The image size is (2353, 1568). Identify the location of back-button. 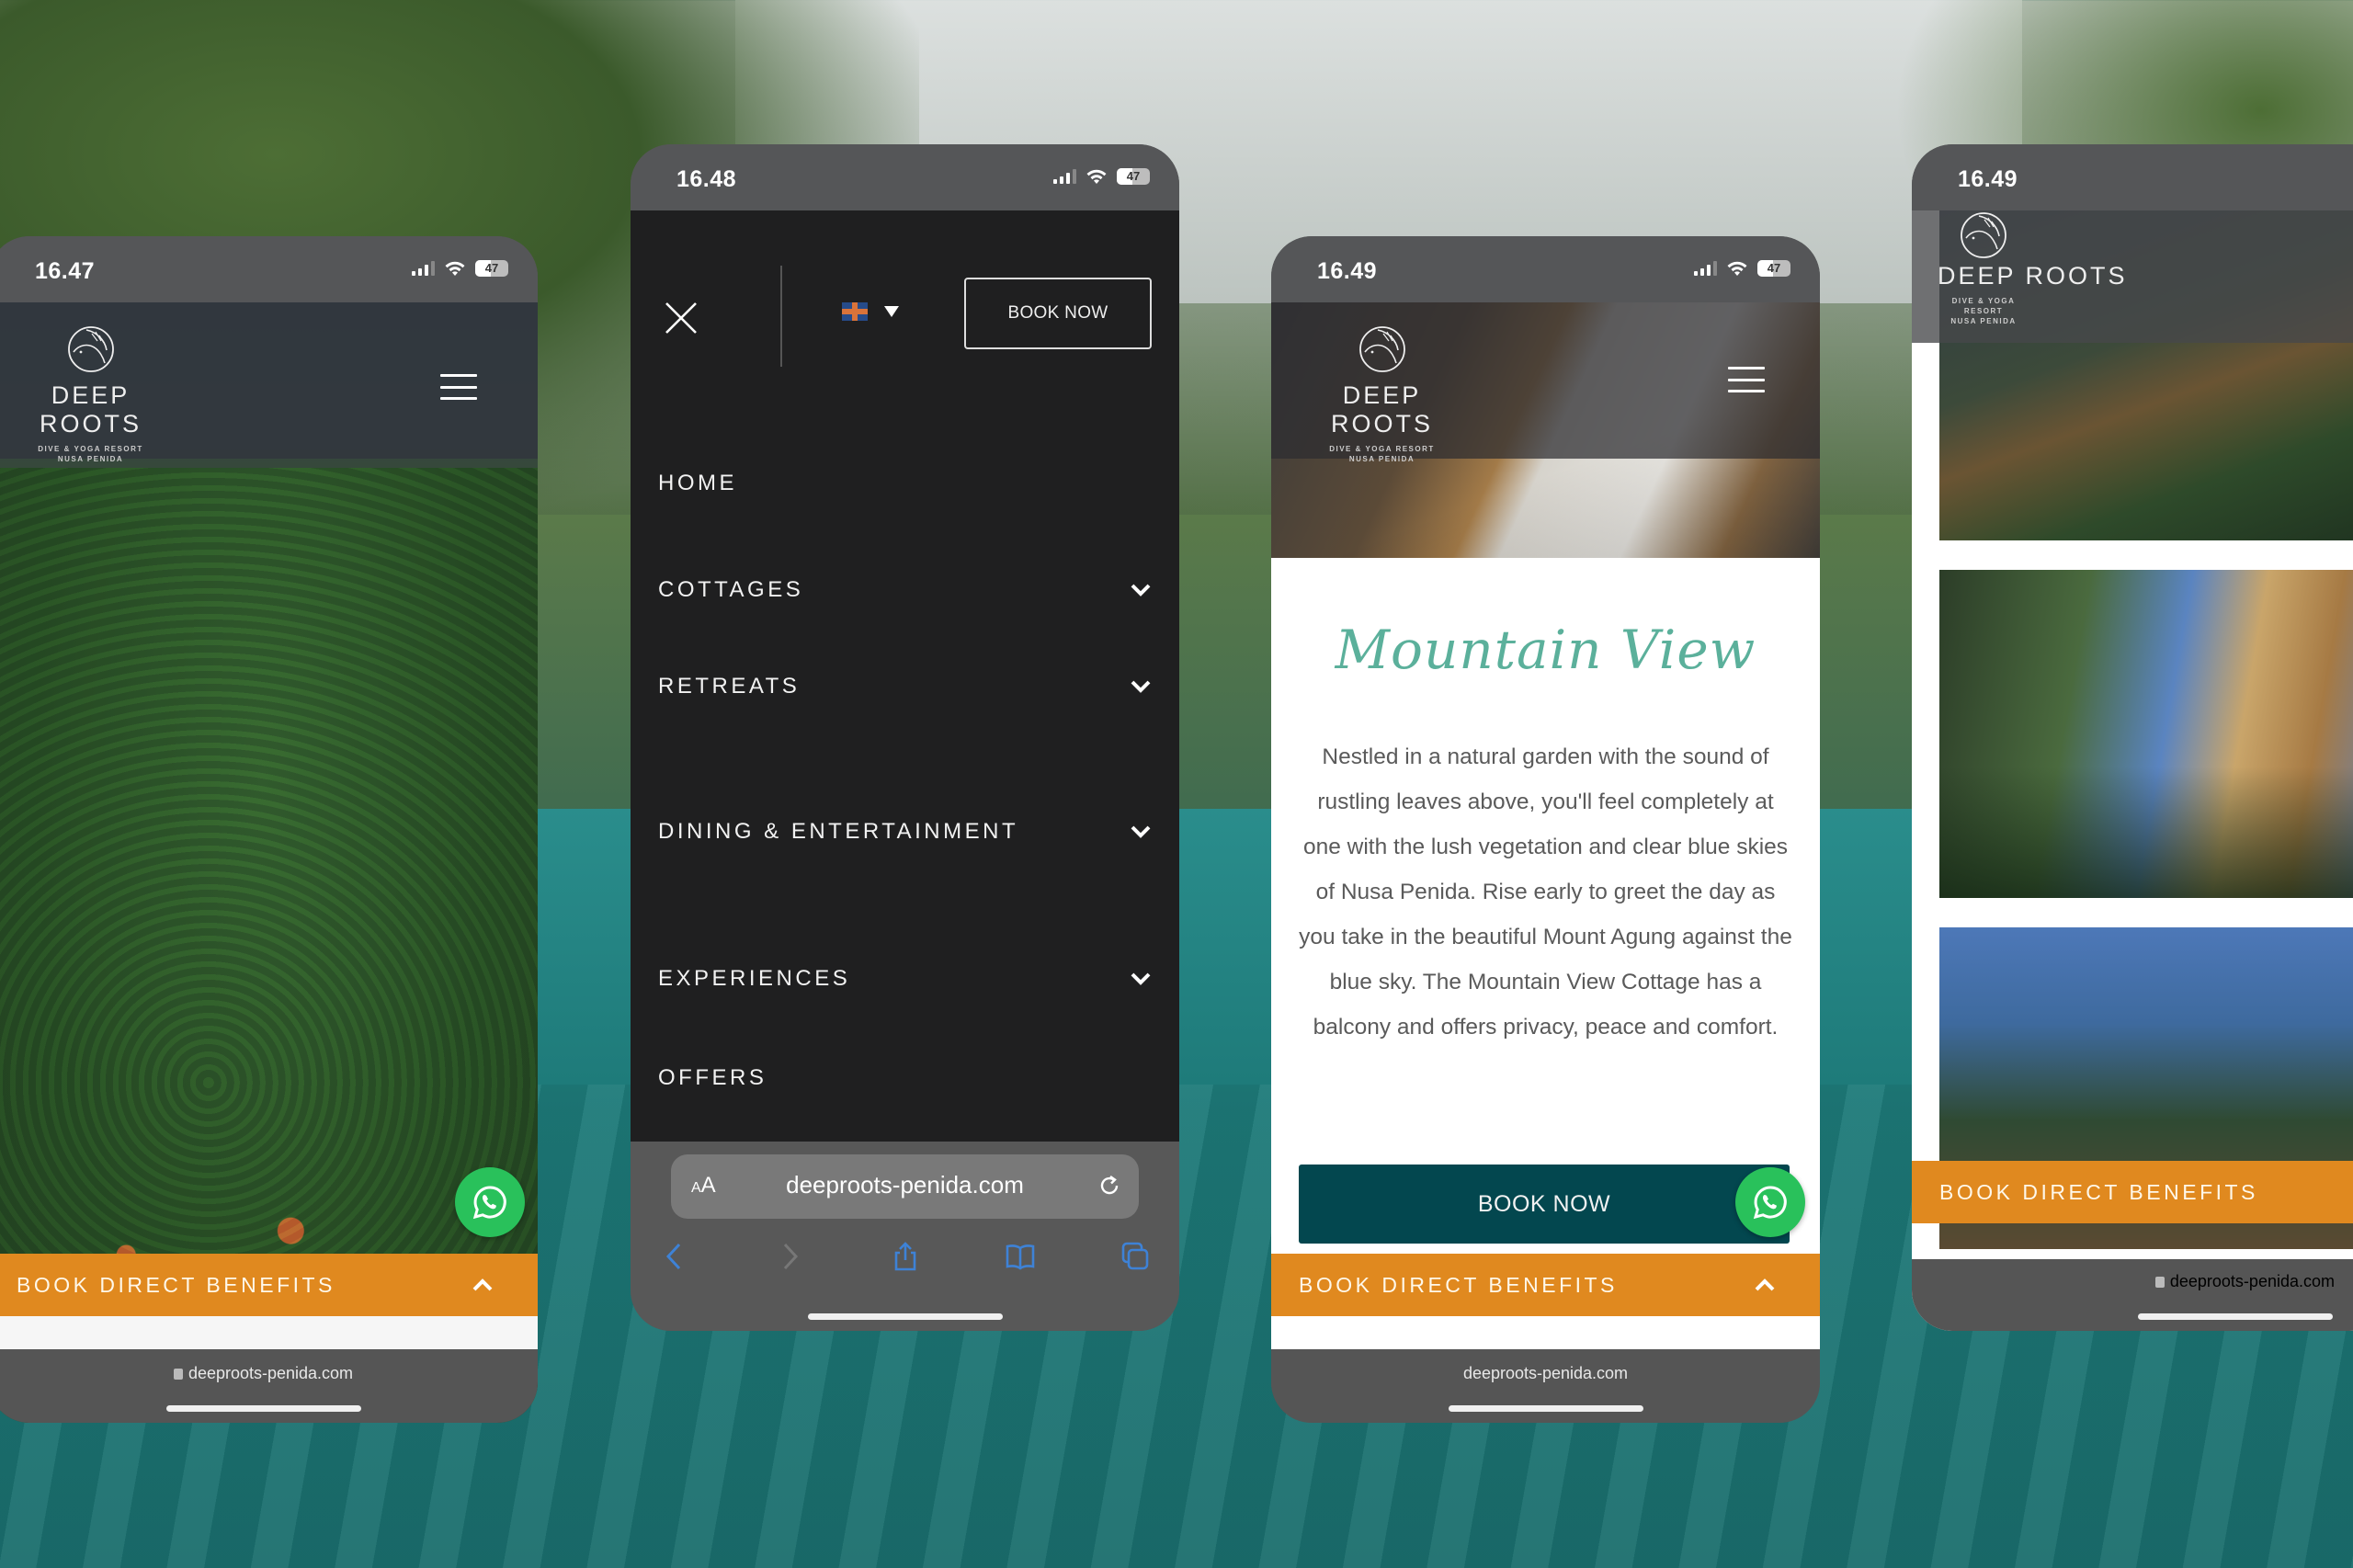
(674, 1256).